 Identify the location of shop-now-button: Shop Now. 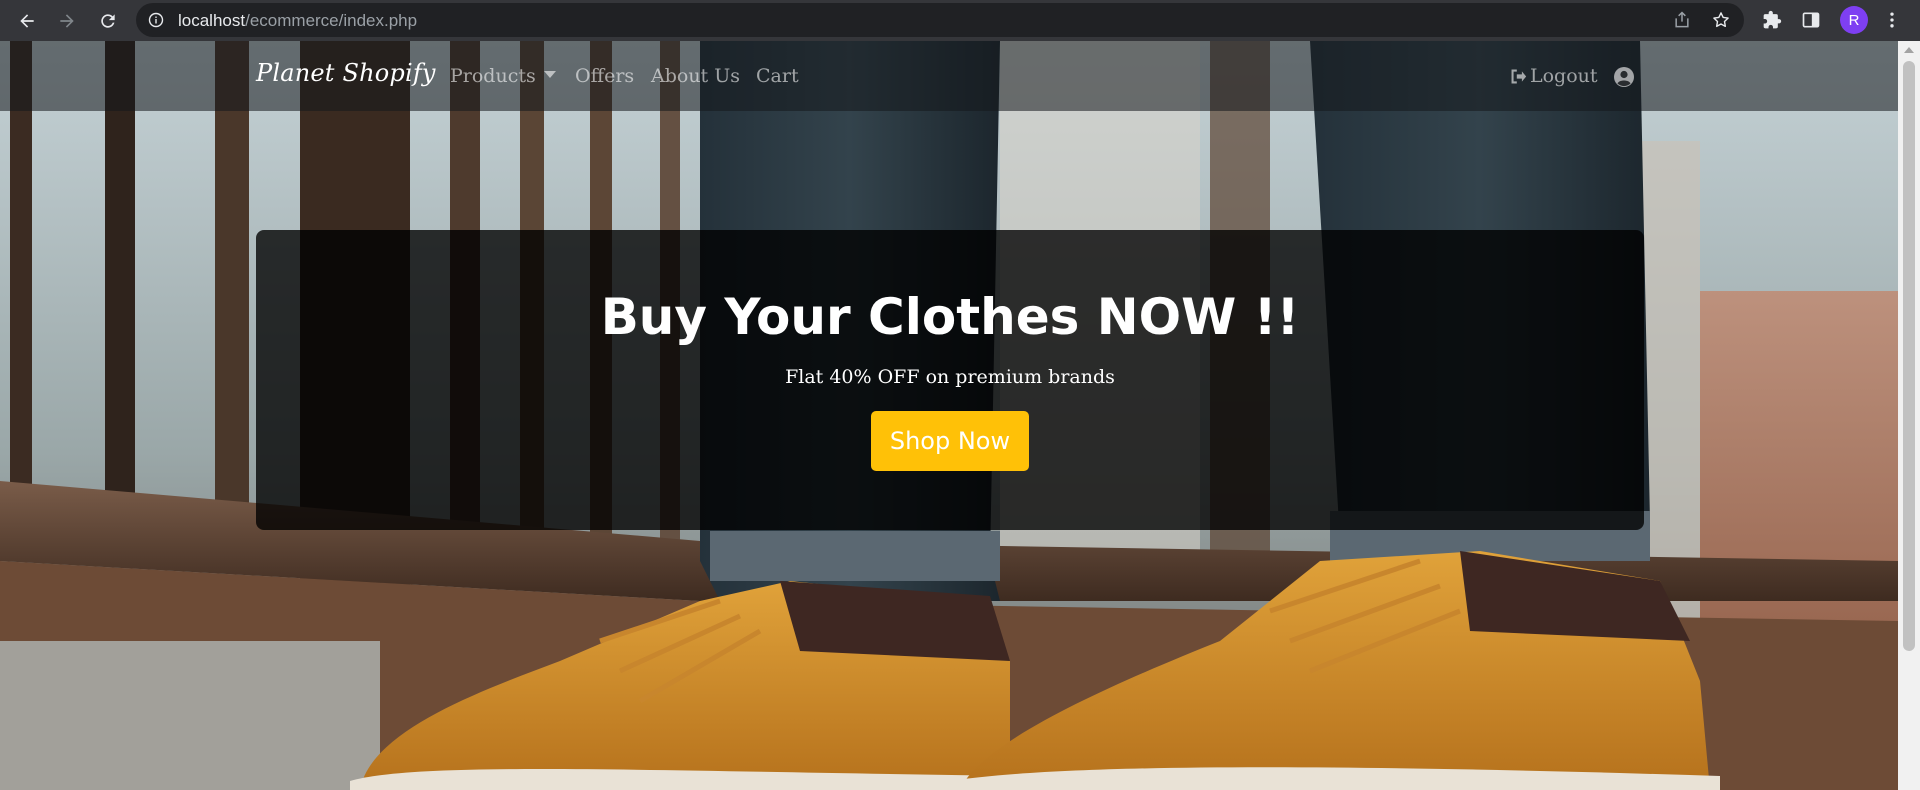
(950, 441).